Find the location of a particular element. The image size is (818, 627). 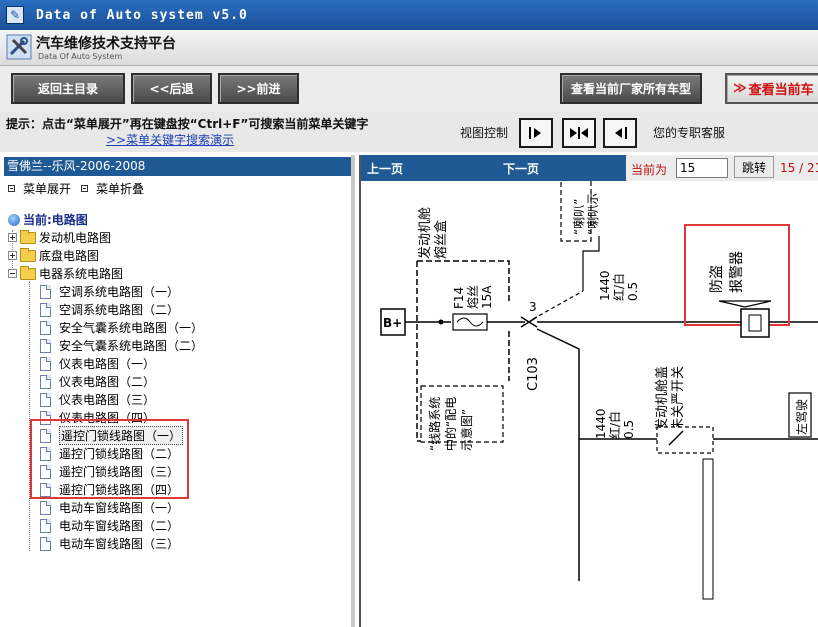

view-expand-right-button is located at coordinates (536, 133).